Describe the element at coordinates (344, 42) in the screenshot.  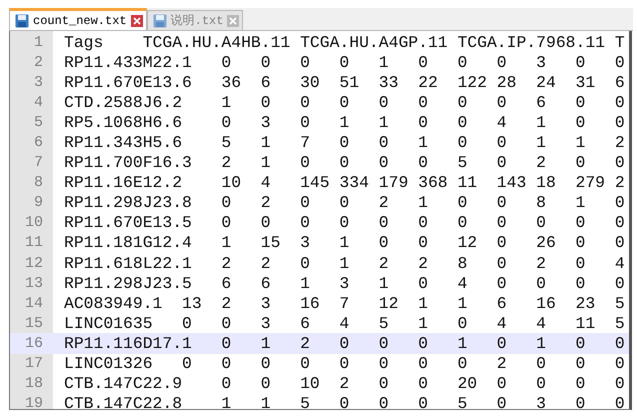
I see `code-line: Tags TCGA.HU.A4HB.11 TCGA.HU.A4GP.11 TCGA.IP.7968.11 T` at that location.